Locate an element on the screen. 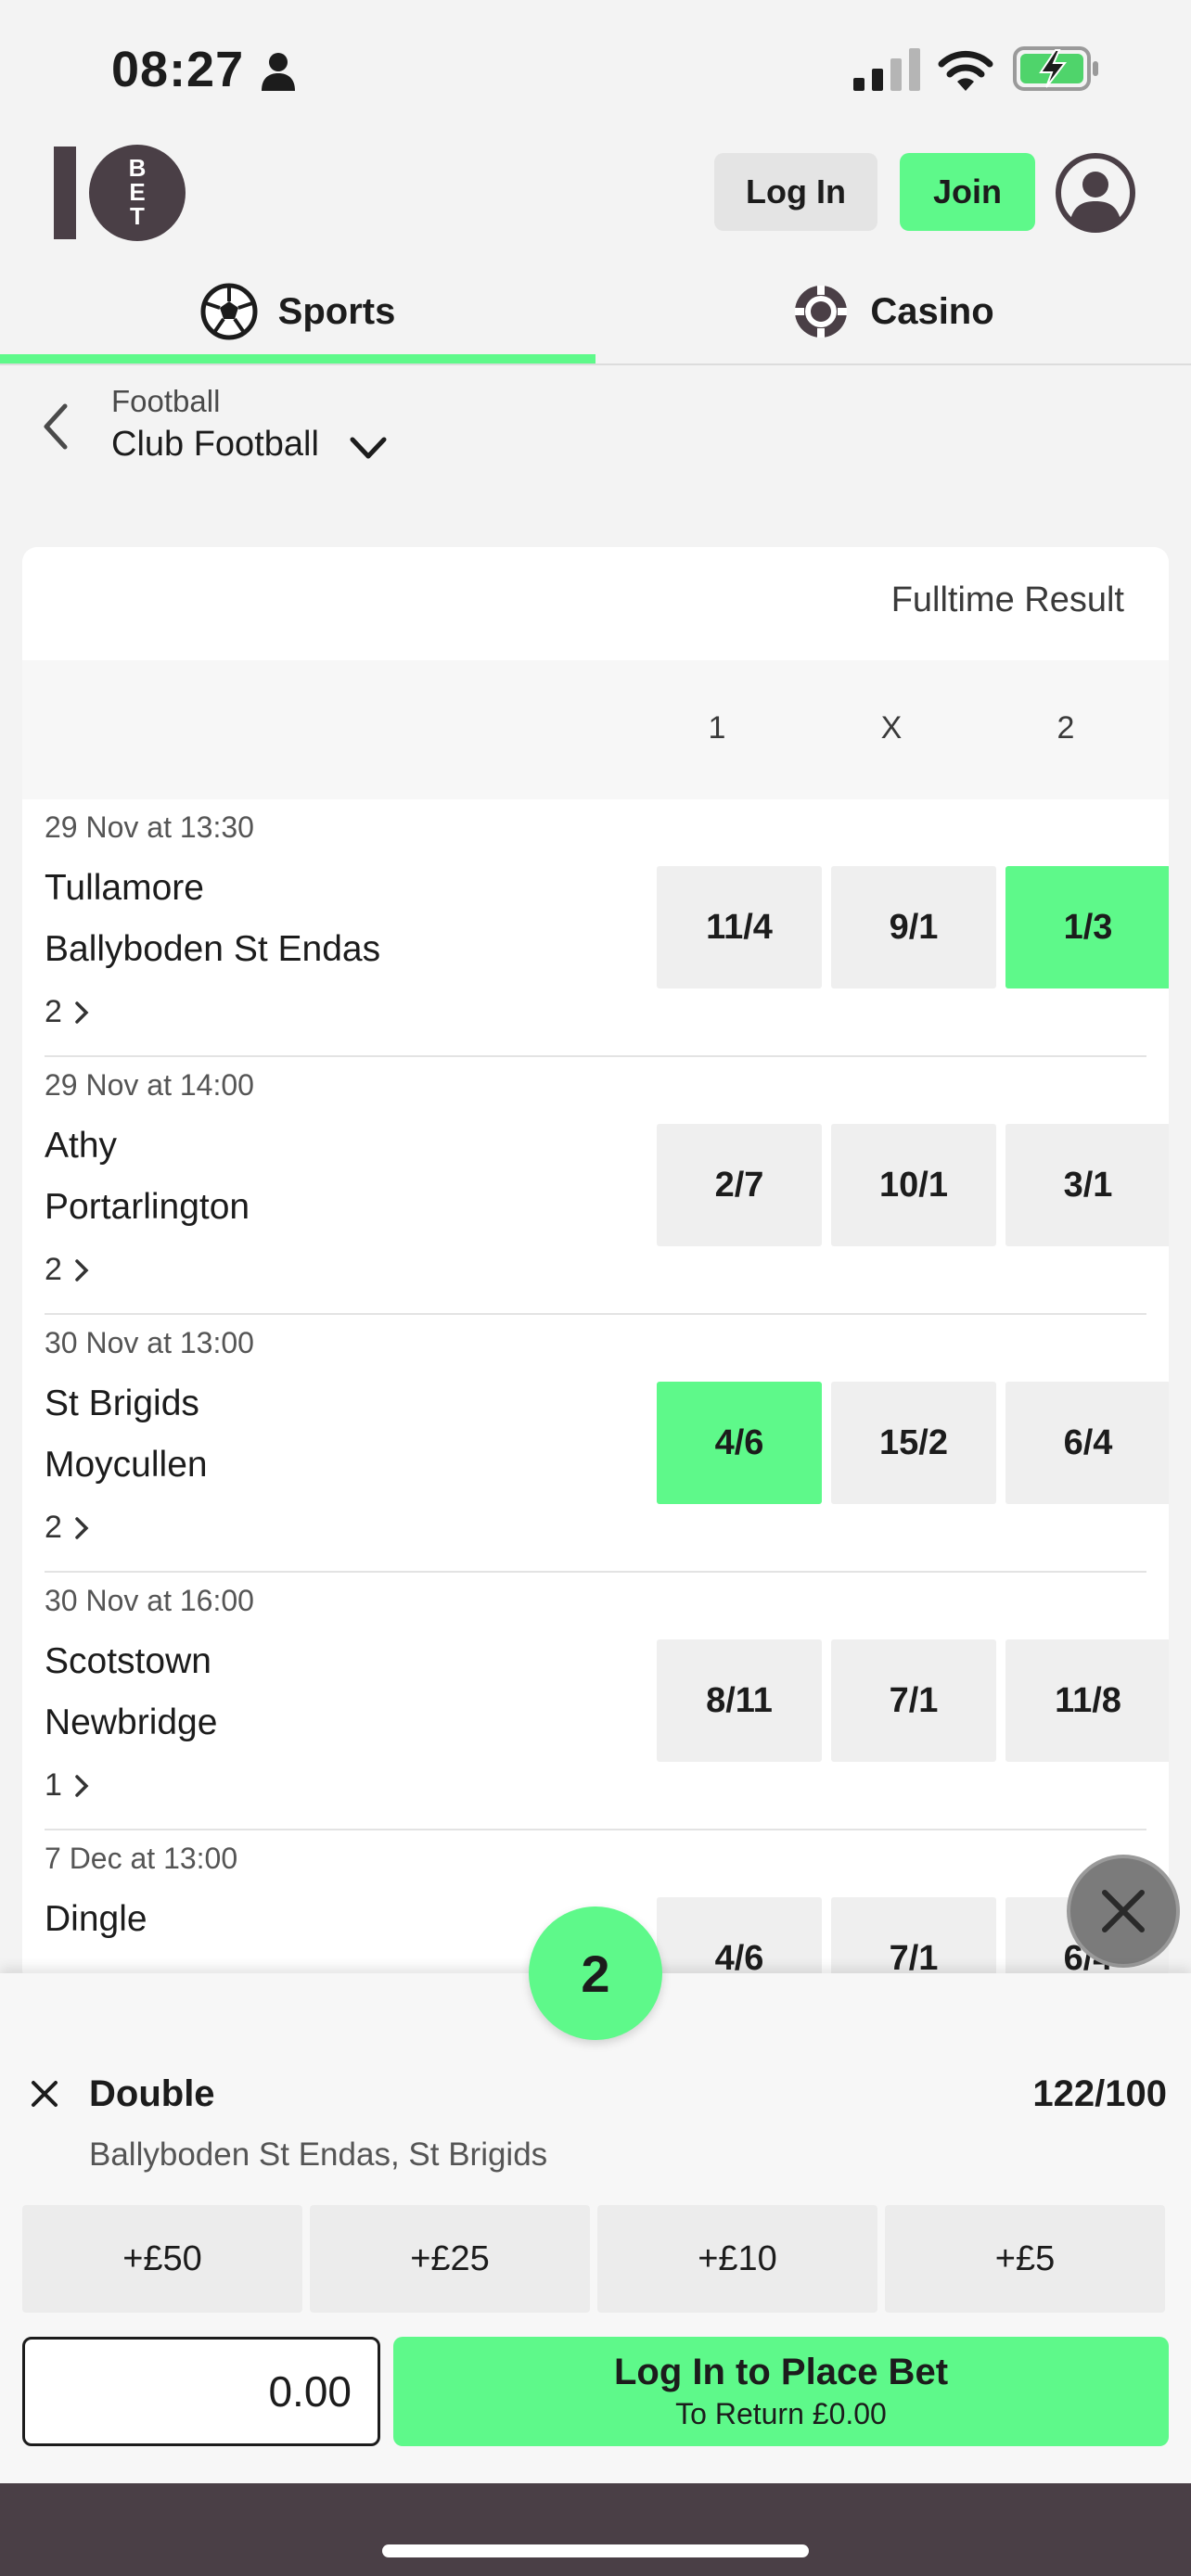 The image size is (1191, 2576). event-time: 30 Nov at 16:00 is located at coordinates (149, 1600).